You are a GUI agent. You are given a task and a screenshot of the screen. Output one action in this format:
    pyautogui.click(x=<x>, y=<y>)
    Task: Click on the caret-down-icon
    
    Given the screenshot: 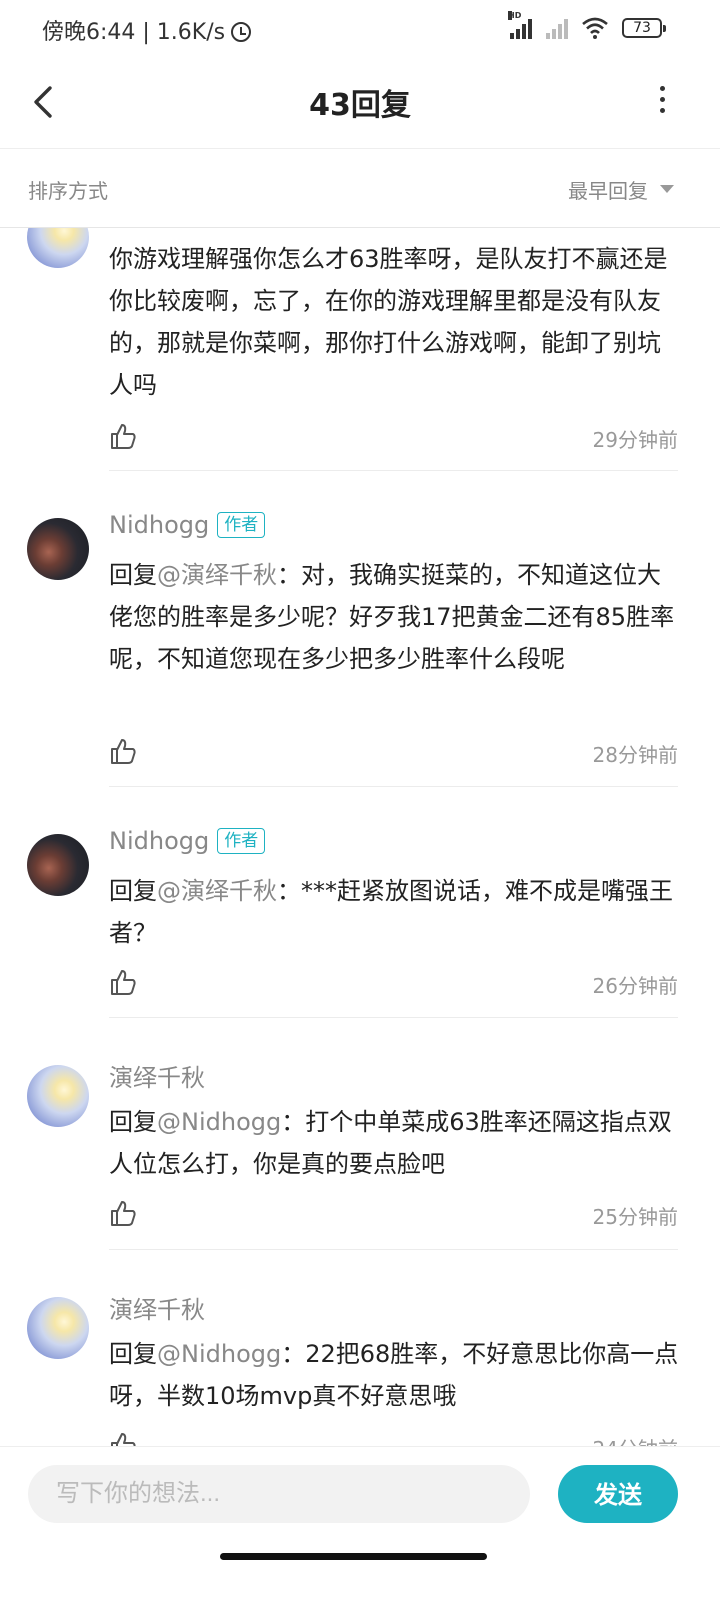 What is the action you would take?
    pyautogui.click(x=667, y=189)
    